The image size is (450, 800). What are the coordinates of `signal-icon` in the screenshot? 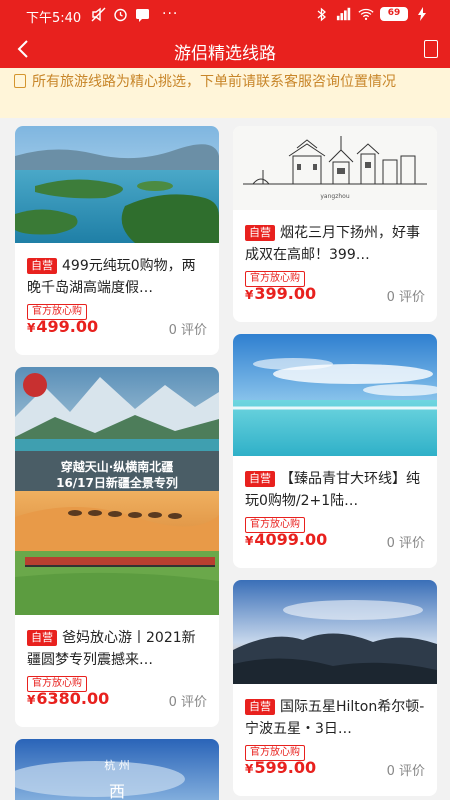 It's located at (344, 14).